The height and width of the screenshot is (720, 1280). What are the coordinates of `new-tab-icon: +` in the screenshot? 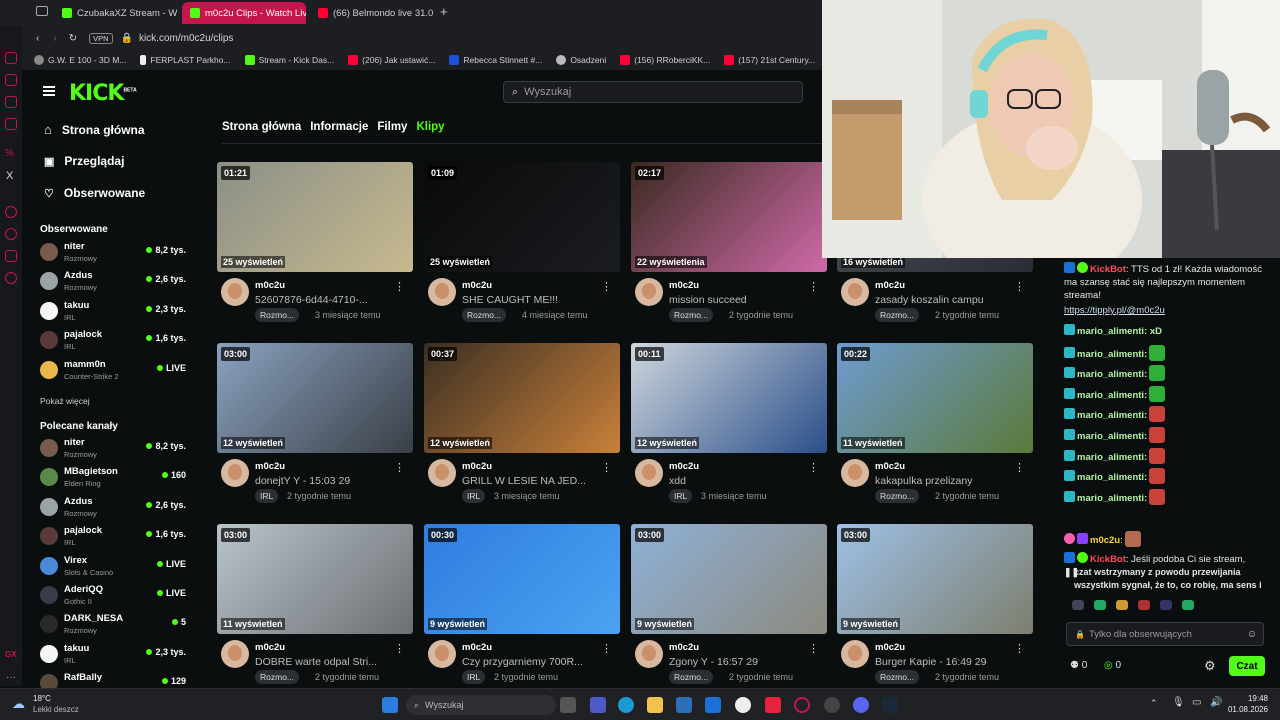 It's located at (444, 11).